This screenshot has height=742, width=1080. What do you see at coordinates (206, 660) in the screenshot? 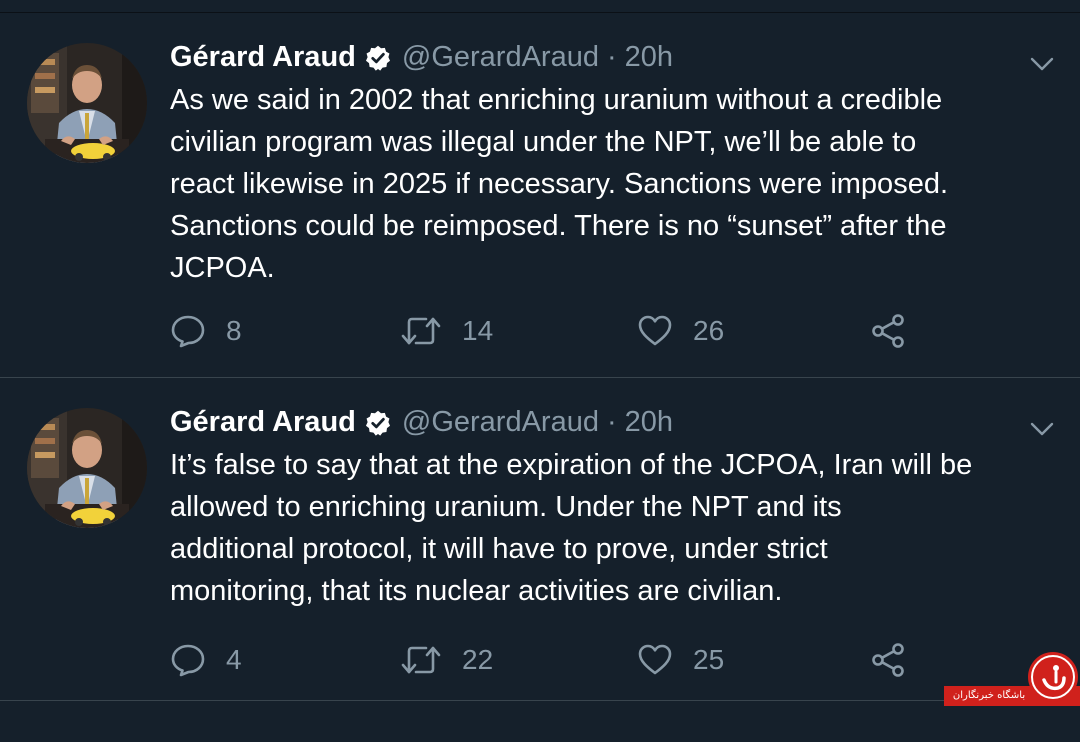
I see `reply-button: 4` at bounding box center [206, 660].